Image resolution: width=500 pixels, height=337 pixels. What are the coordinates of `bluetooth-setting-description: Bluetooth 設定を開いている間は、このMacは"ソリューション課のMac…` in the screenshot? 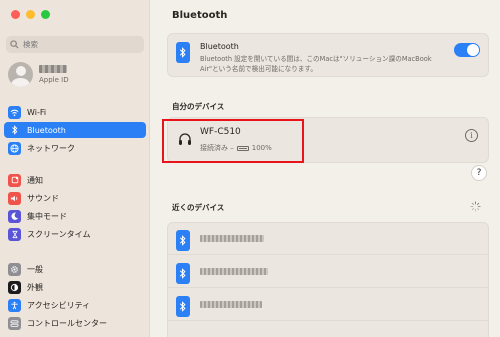 It's located at (316, 64).